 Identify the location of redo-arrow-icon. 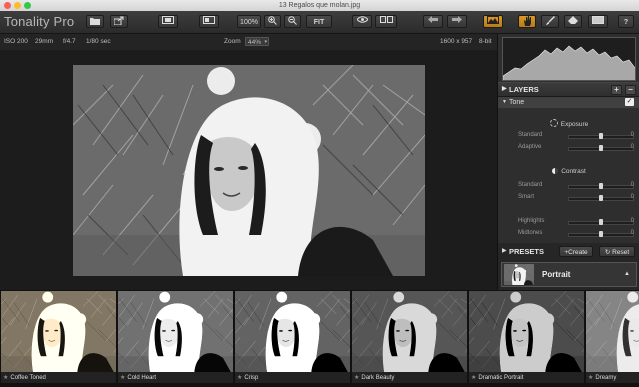
(457, 19).